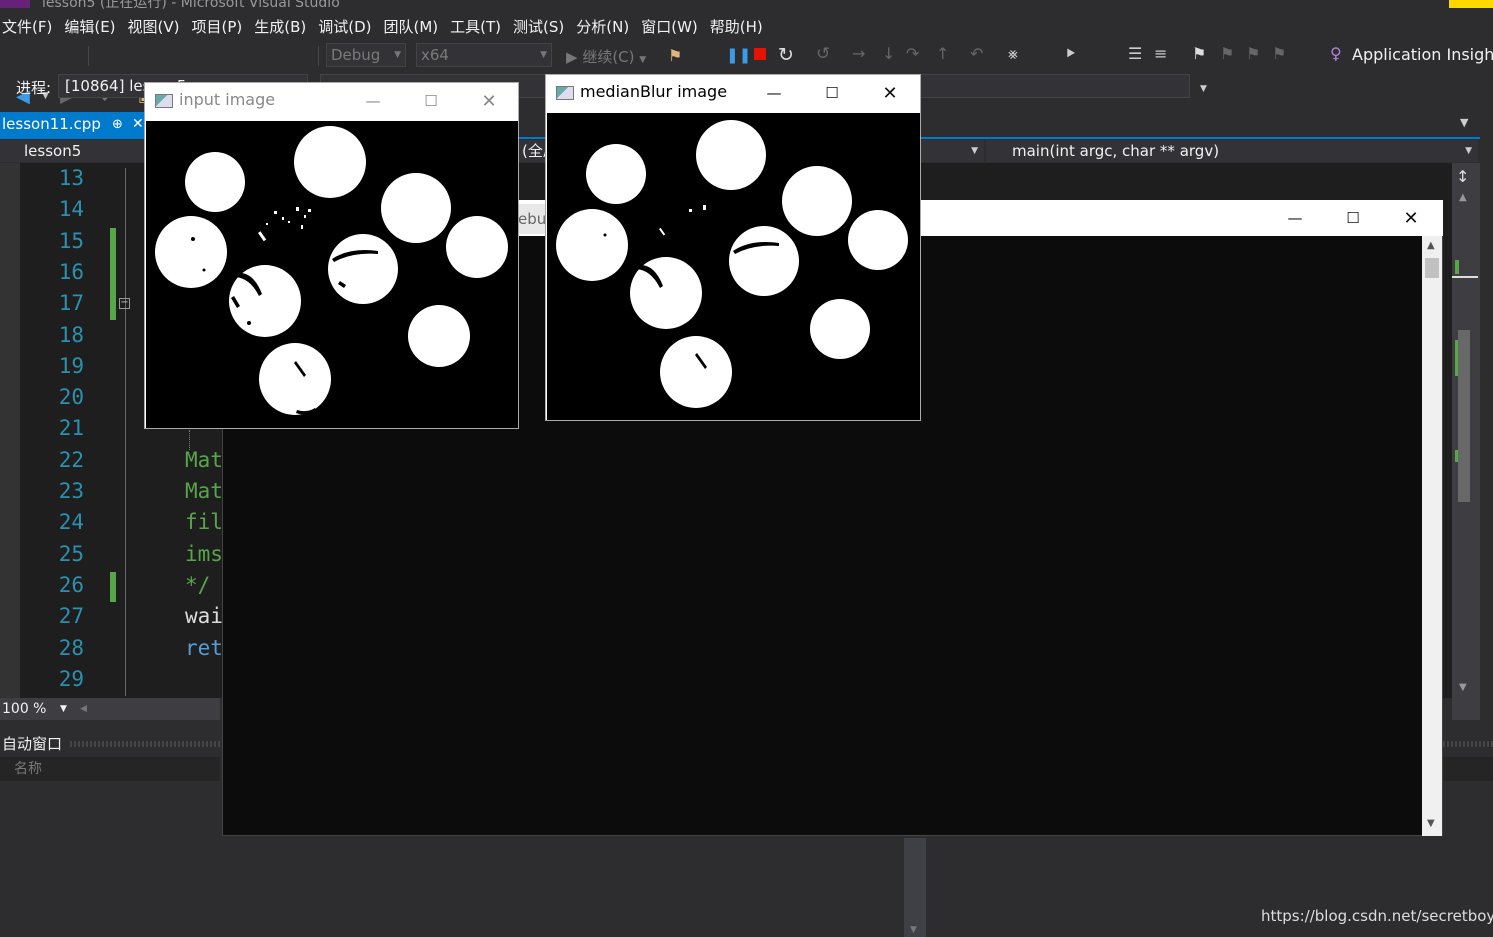 The height and width of the screenshot is (937, 1493). Describe the element at coordinates (742, 26) in the screenshot. I see `menu-help: 帮助(H)` at that location.